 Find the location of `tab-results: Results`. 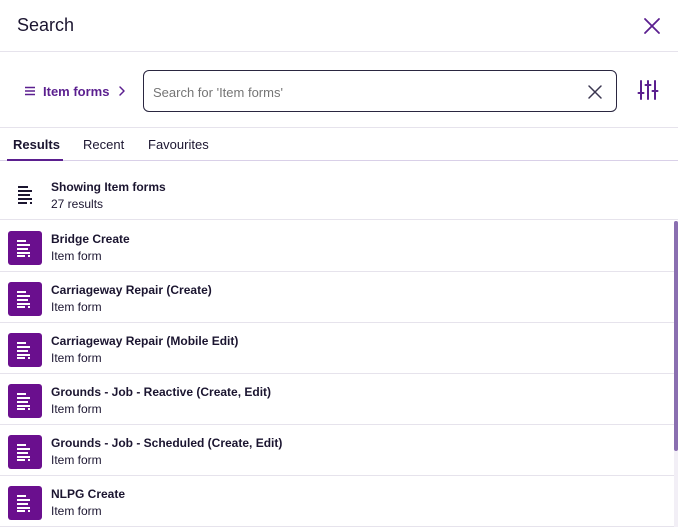

tab-results: Results is located at coordinates (36, 144).